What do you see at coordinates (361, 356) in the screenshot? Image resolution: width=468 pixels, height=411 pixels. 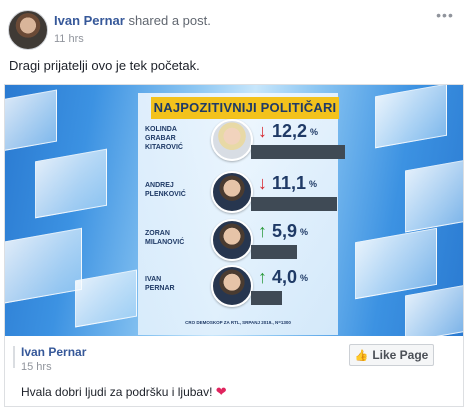 I see `thumbs-up-icon: 👍` at bounding box center [361, 356].